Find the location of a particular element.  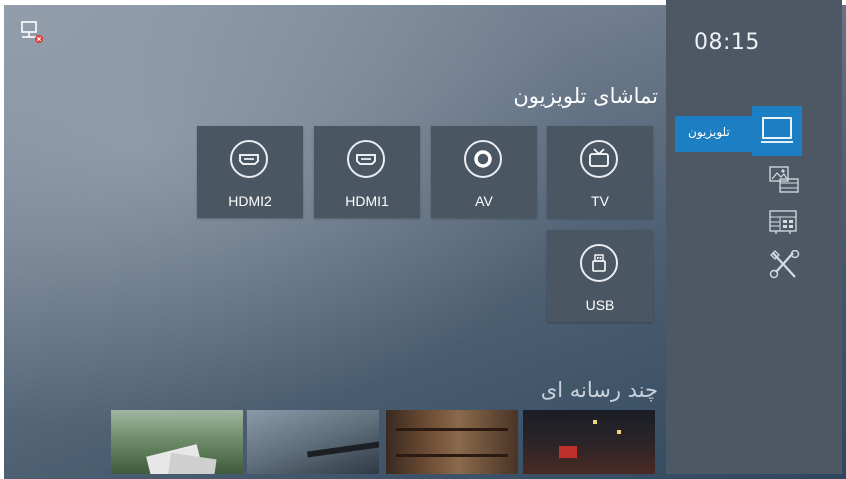

sidebar-item-label: تلویزیون is located at coordinates (709, 132).